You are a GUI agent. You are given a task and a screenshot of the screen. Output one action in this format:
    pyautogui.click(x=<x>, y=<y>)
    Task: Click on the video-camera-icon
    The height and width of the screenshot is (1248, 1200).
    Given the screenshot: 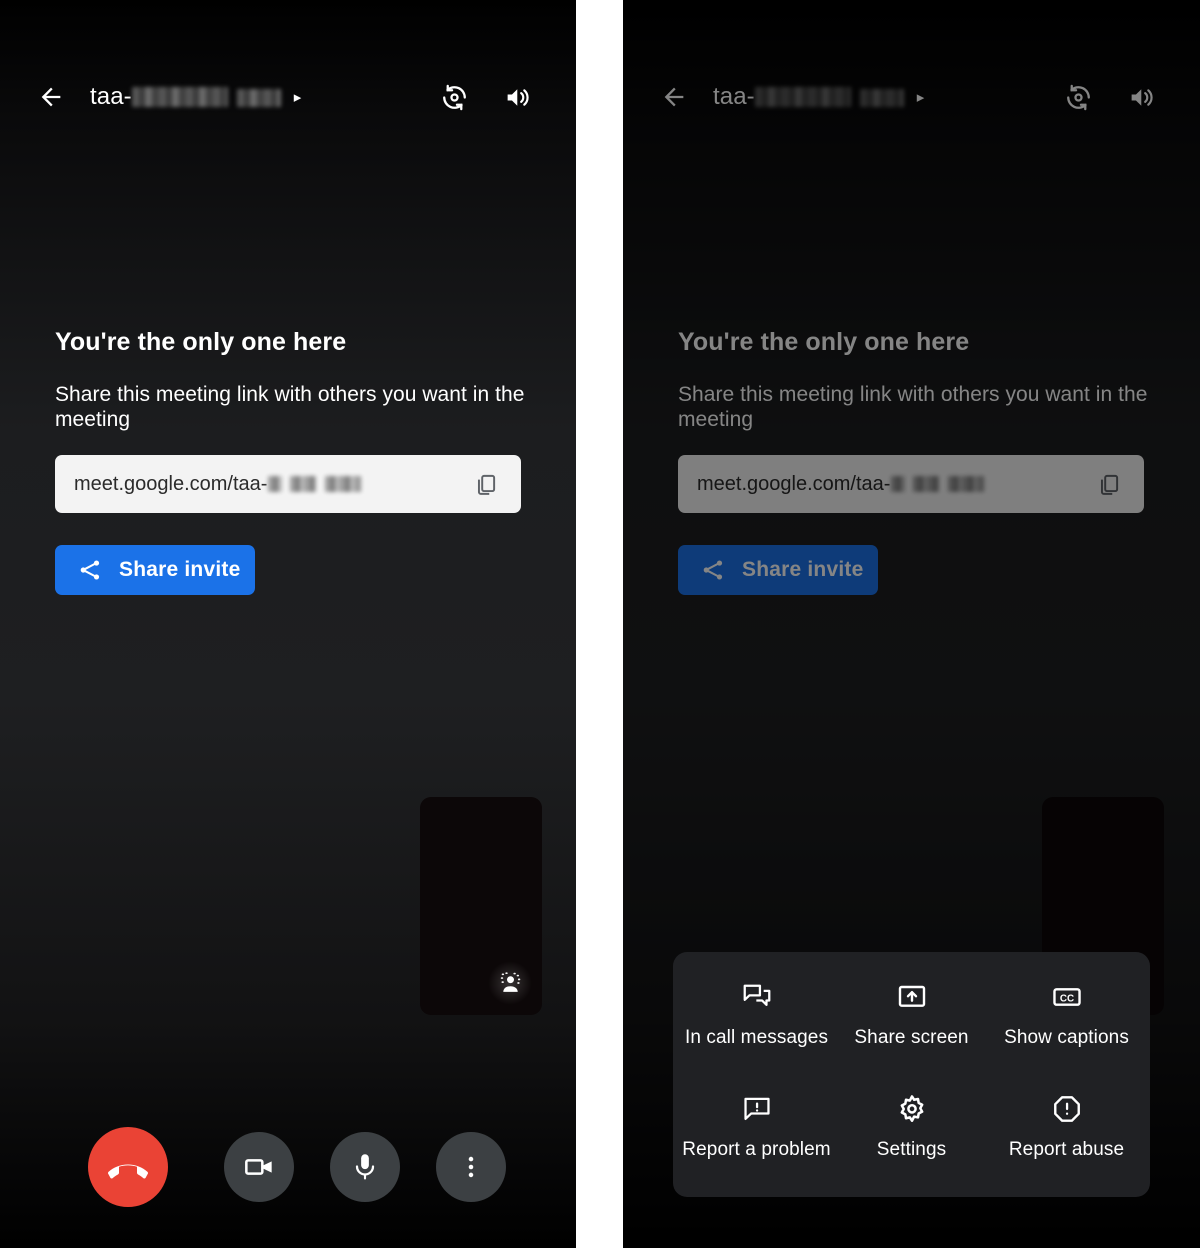 What is the action you would take?
    pyautogui.click(x=258, y=1167)
    